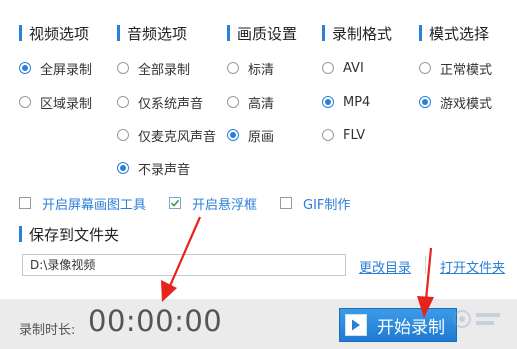  Describe the element at coordinates (153, 168) in the screenshot. I see `radio-no-audio: 不录声音` at that location.